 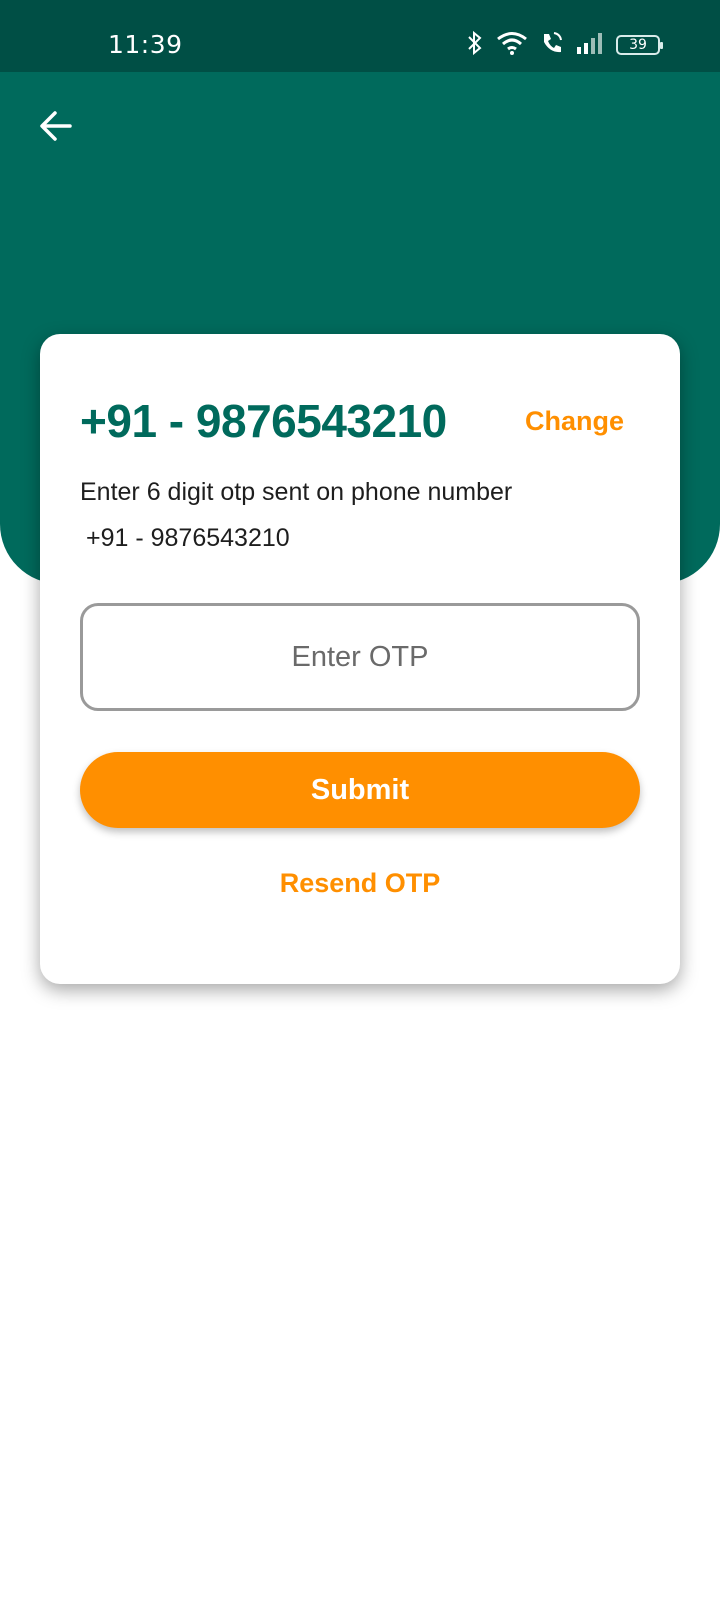 What do you see at coordinates (188, 538) in the screenshot?
I see `instruction-phone-number: +91 - 9876543210` at bounding box center [188, 538].